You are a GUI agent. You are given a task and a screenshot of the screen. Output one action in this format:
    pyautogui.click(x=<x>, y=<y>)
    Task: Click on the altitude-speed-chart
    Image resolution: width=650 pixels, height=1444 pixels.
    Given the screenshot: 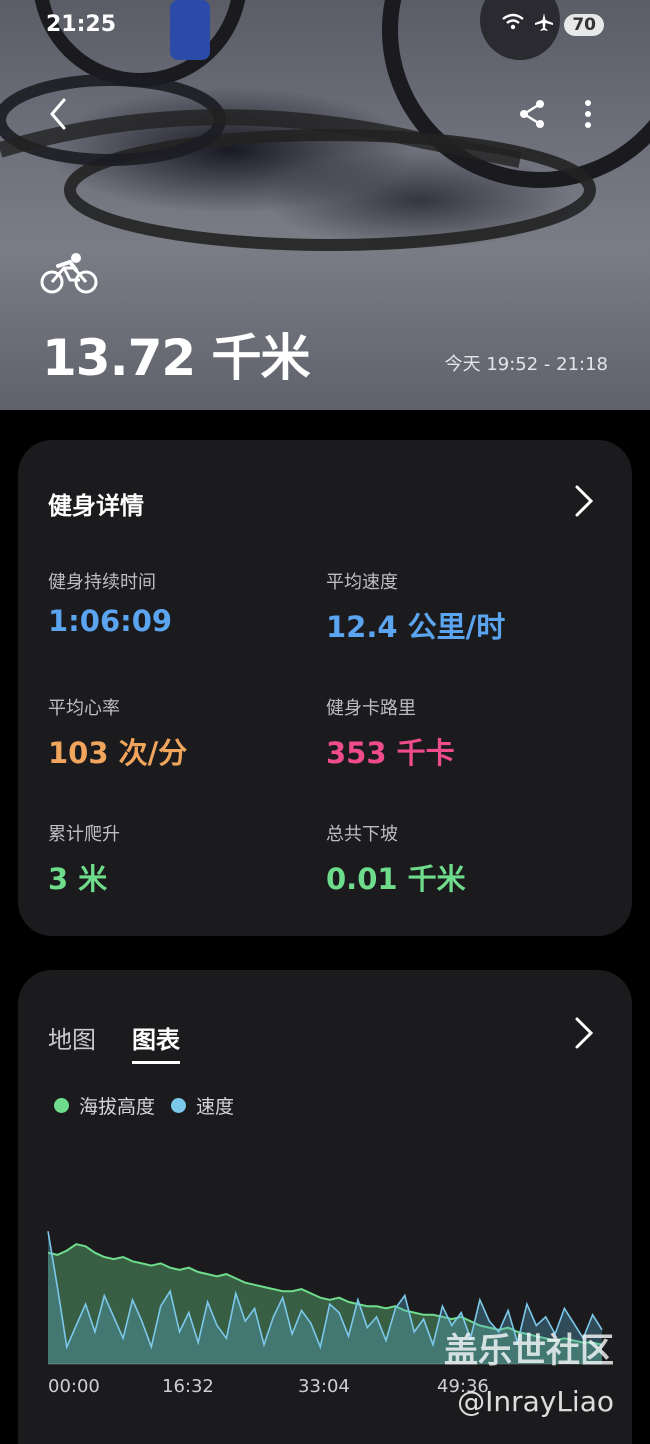 What is the action you would take?
    pyautogui.click(x=325, y=1298)
    